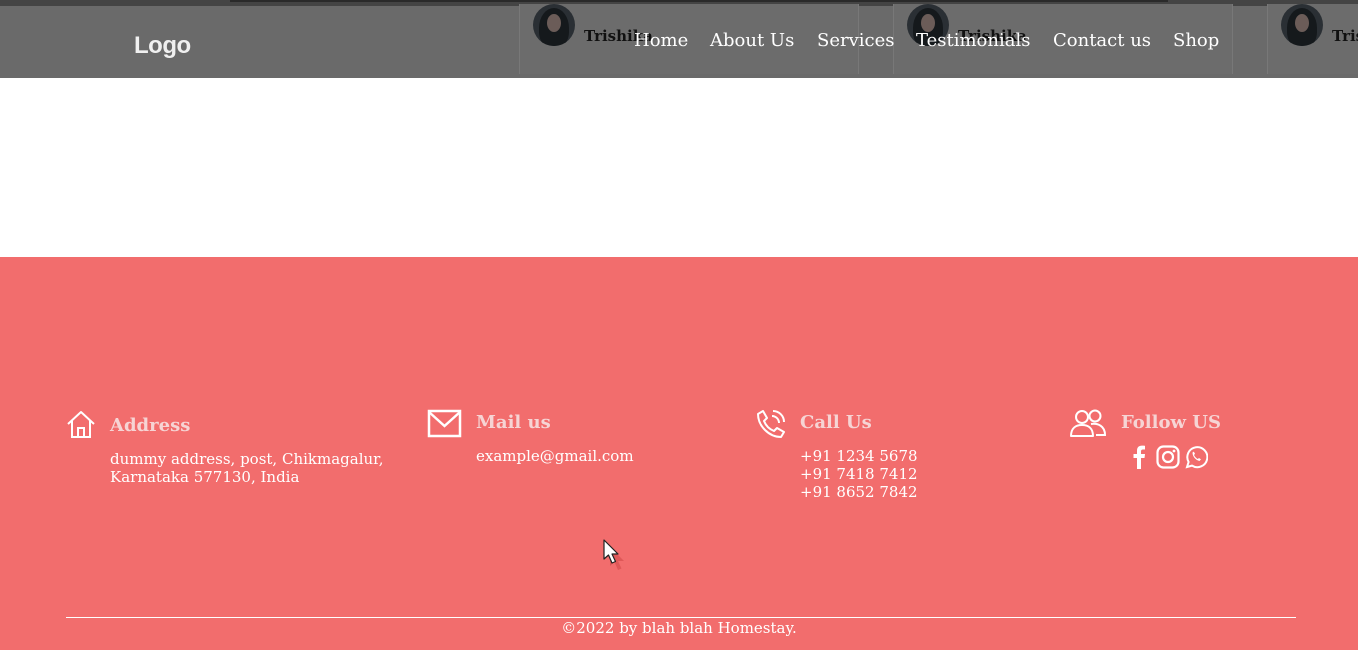  Describe the element at coordinates (613, 554) in the screenshot. I see `mouse-cursor-icon` at that location.